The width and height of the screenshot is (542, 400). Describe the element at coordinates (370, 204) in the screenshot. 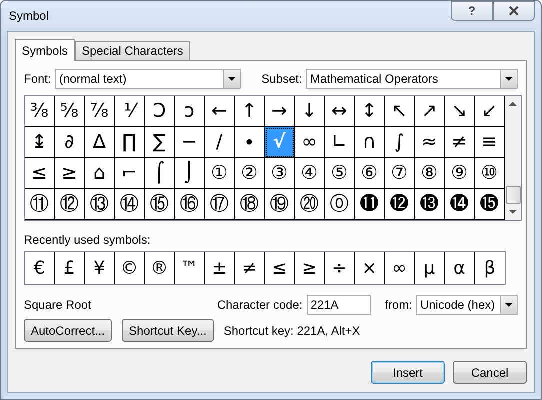

I see `symbol-cell: ⓫` at that location.